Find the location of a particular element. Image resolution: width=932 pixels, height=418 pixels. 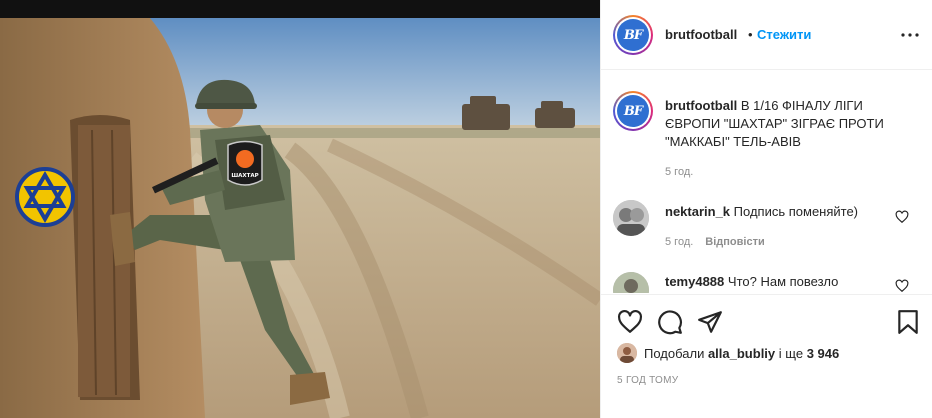

maccabi-logo is located at coordinates (45, 197).